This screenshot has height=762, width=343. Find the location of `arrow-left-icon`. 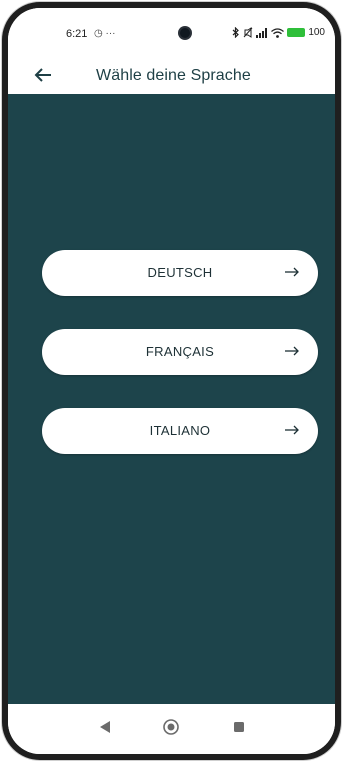

arrow-left-icon is located at coordinates (43, 75).